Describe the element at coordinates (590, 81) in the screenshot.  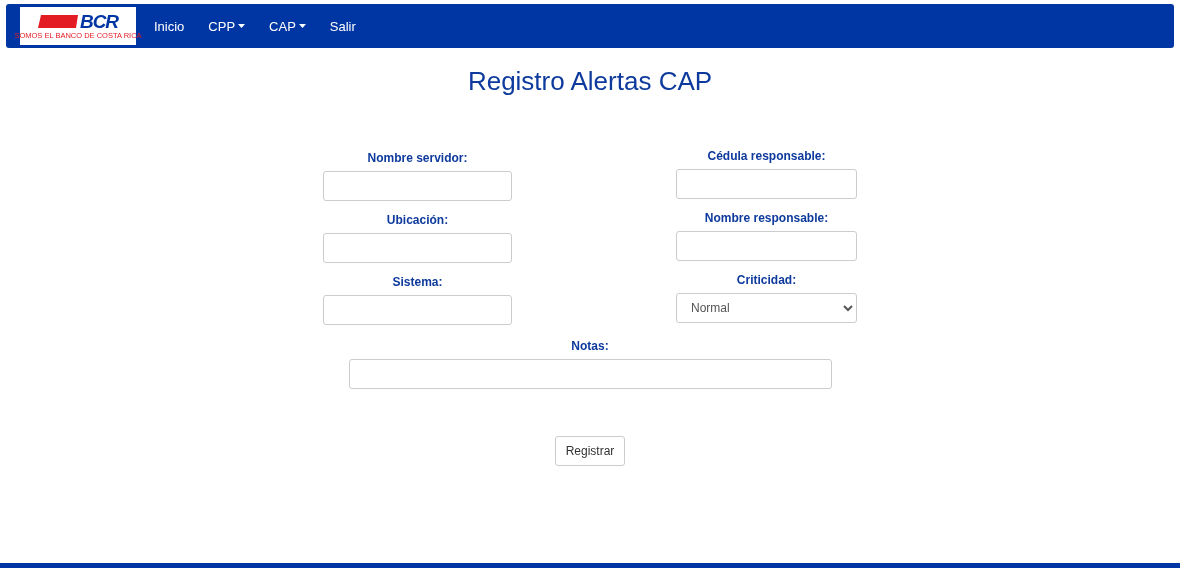
I see `page-title: Registro Alertas CAP` at that location.